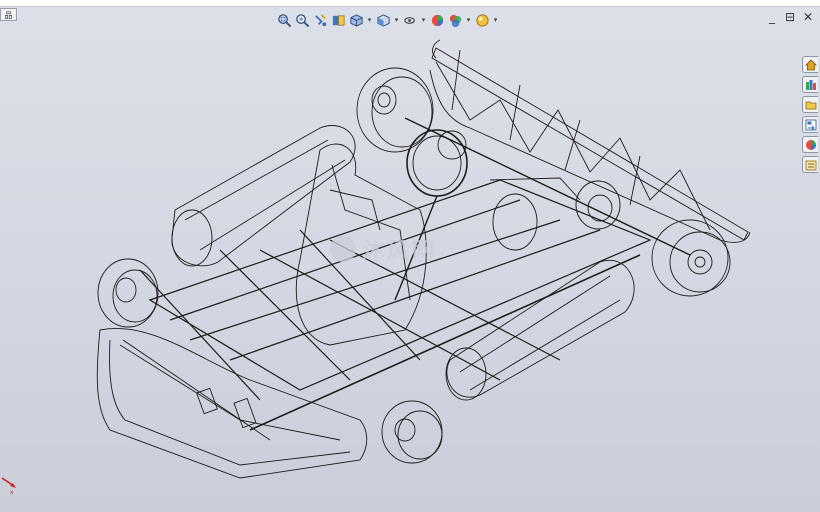  Describe the element at coordinates (691, 258) in the screenshot. I see `rear-right-wheel` at that location.